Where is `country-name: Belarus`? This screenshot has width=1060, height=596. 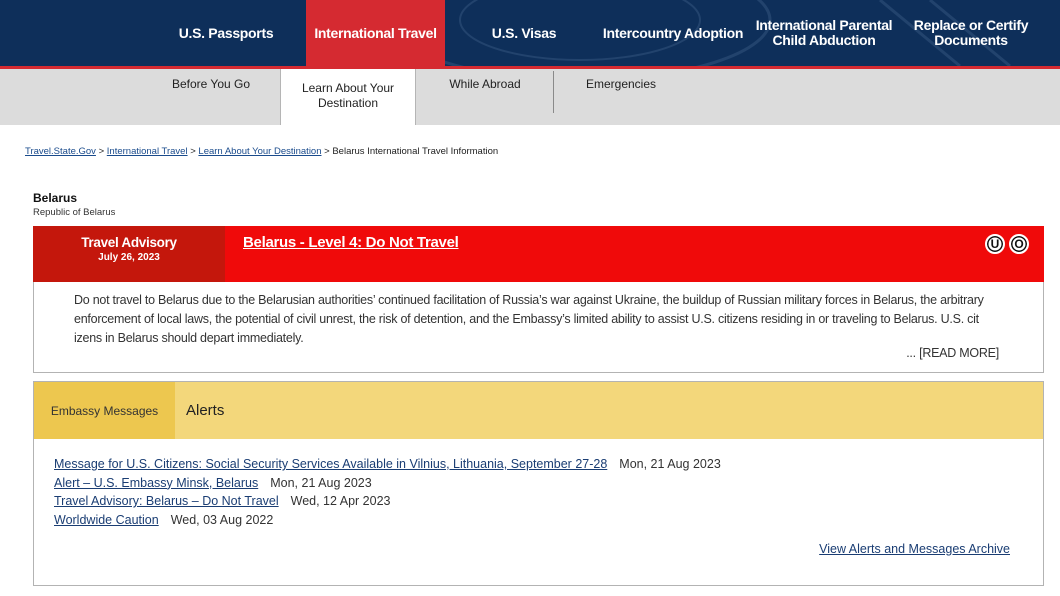
country-name: Belarus is located at coordinates (55, 198).